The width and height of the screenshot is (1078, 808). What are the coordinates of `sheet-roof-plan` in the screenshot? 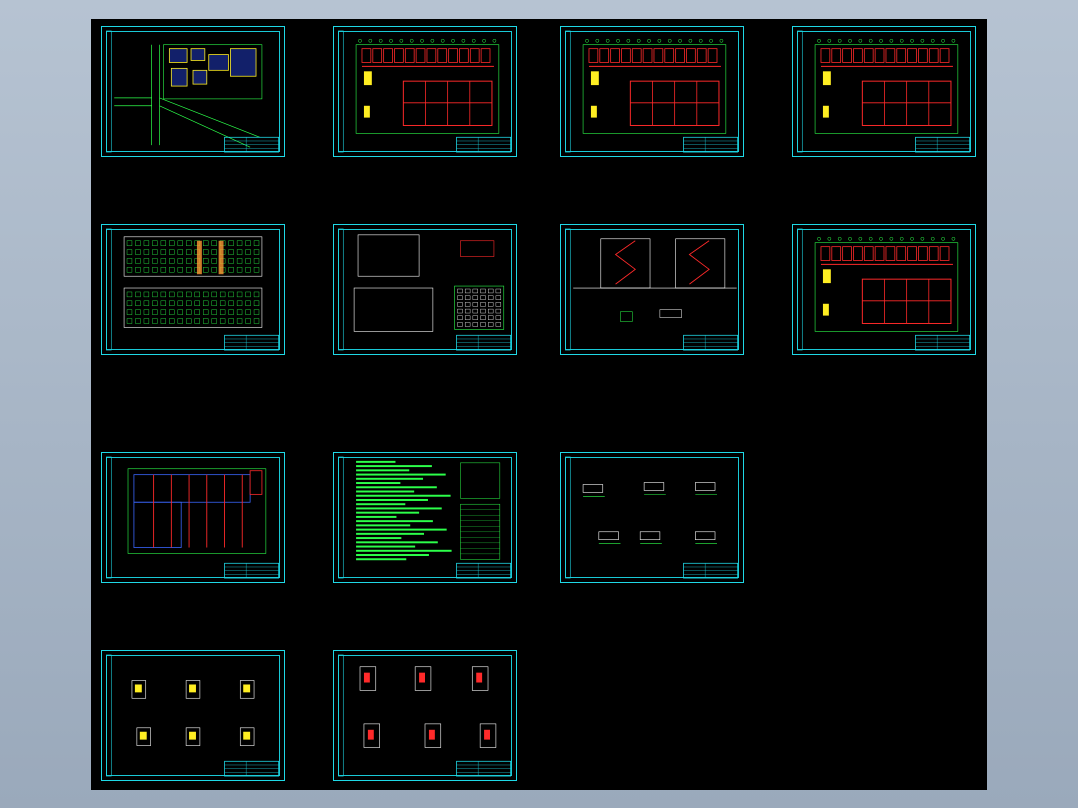 It's located at (193, 517).